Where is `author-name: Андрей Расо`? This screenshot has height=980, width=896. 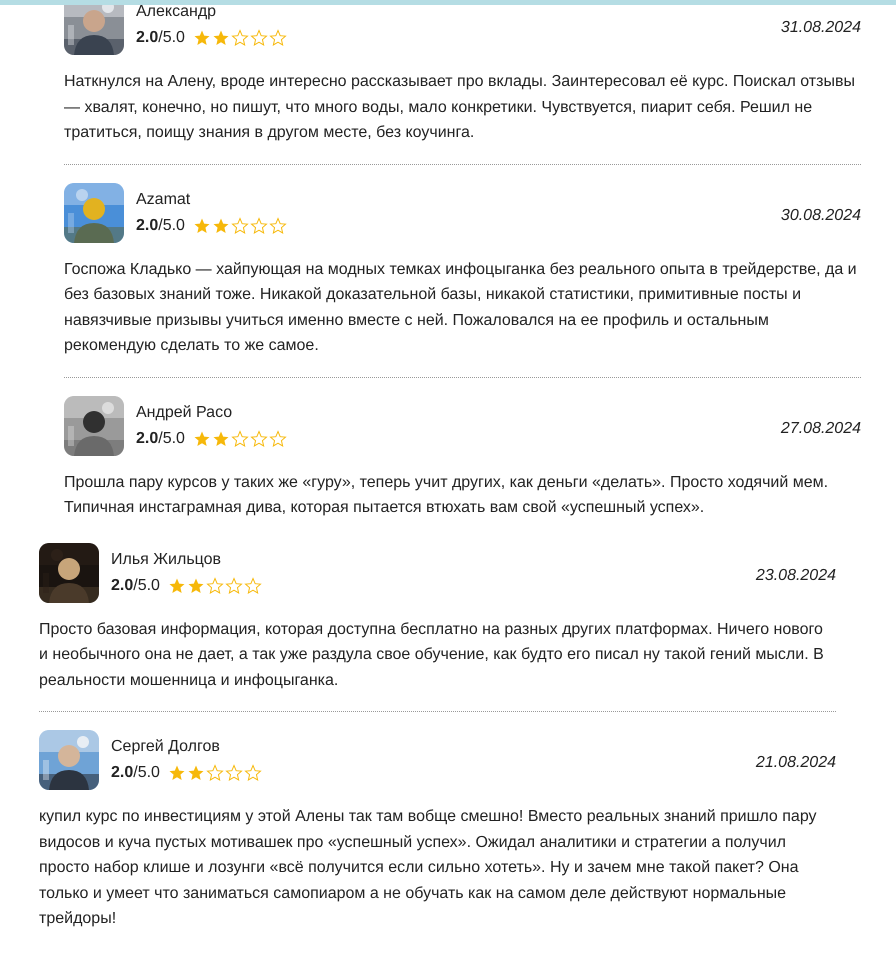 author-name: Андрей Расо is located at coordinates (185, 413).